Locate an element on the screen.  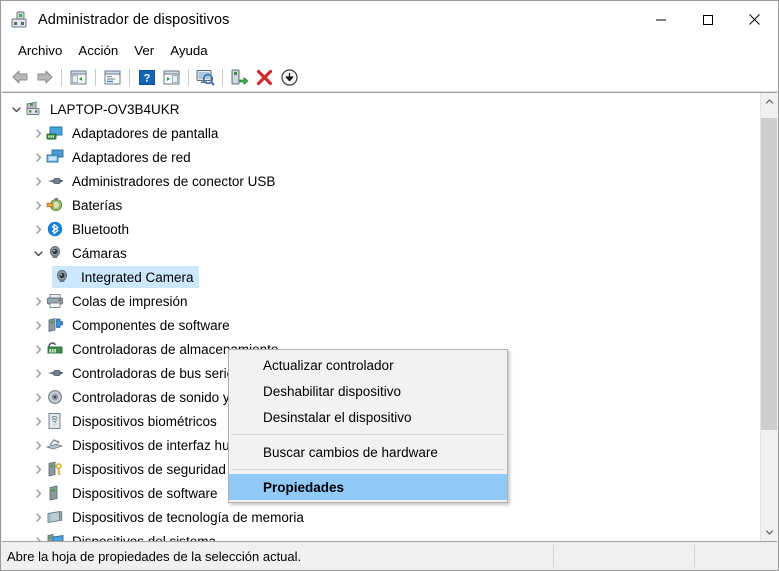
maximize-button is located at coordinates (707, 19).